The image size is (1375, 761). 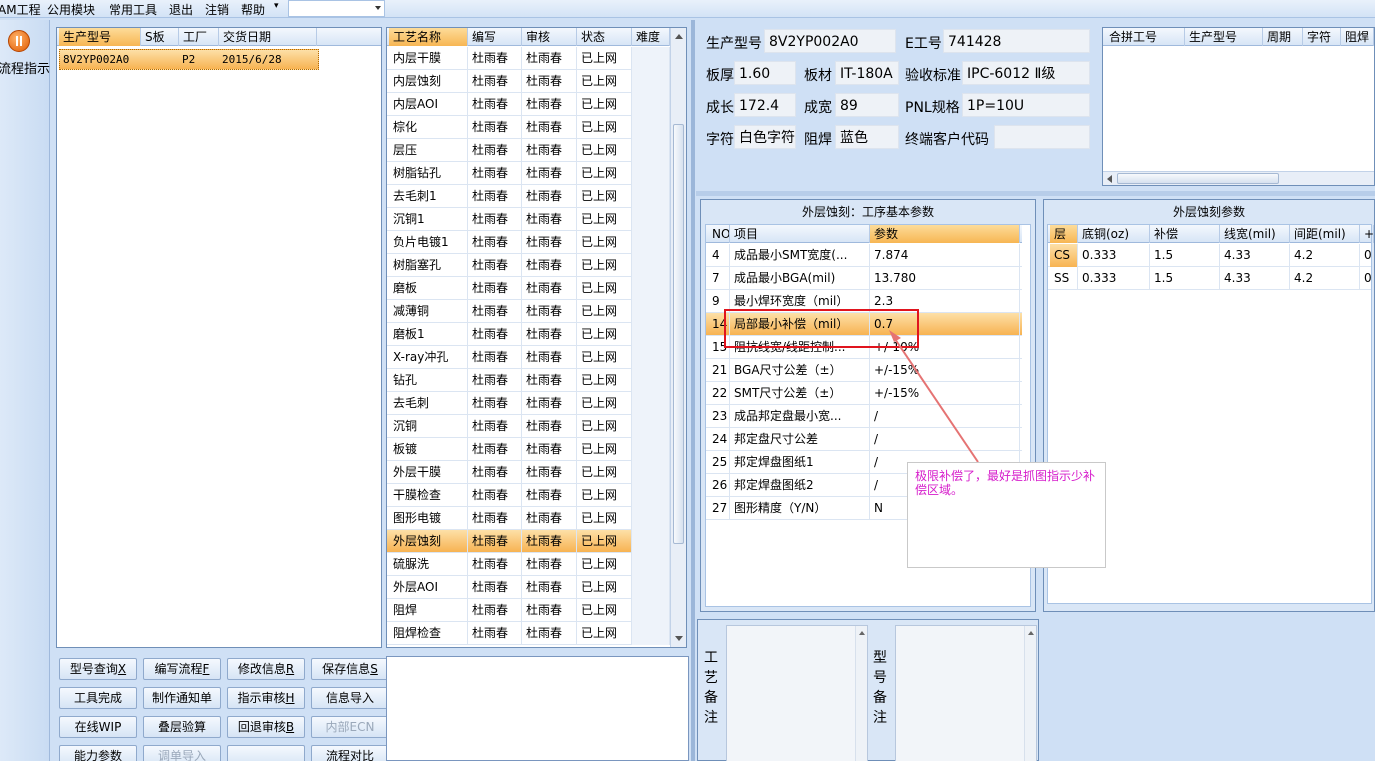 What do you see at coordinates (1357, 37) in the screenshot?
I see `col-merge-mask: 阻焊` at bounding box center [1357, 37].